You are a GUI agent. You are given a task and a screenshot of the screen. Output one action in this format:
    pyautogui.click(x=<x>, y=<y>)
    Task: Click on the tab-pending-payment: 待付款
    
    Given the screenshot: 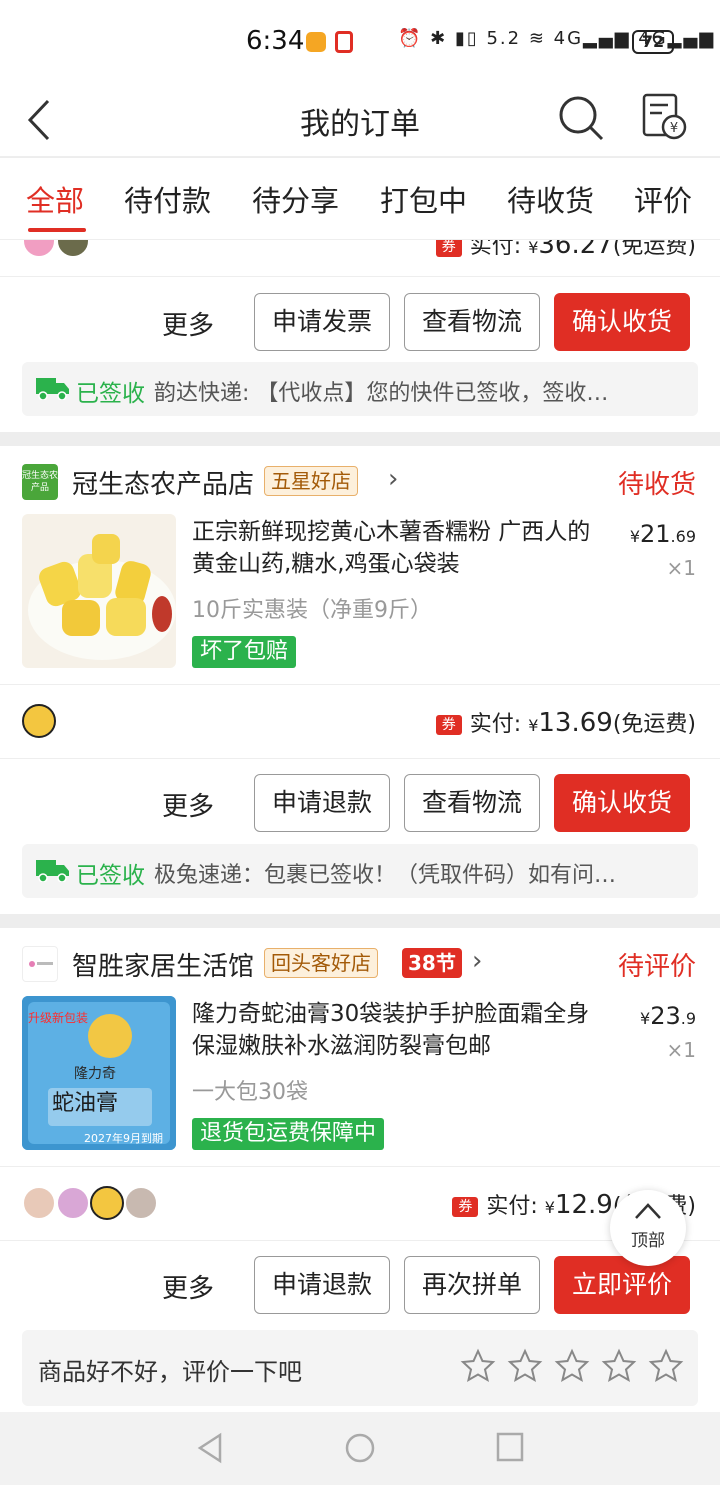 What is the action you would take?
    pyautogui.click(x=167, y=199)
    